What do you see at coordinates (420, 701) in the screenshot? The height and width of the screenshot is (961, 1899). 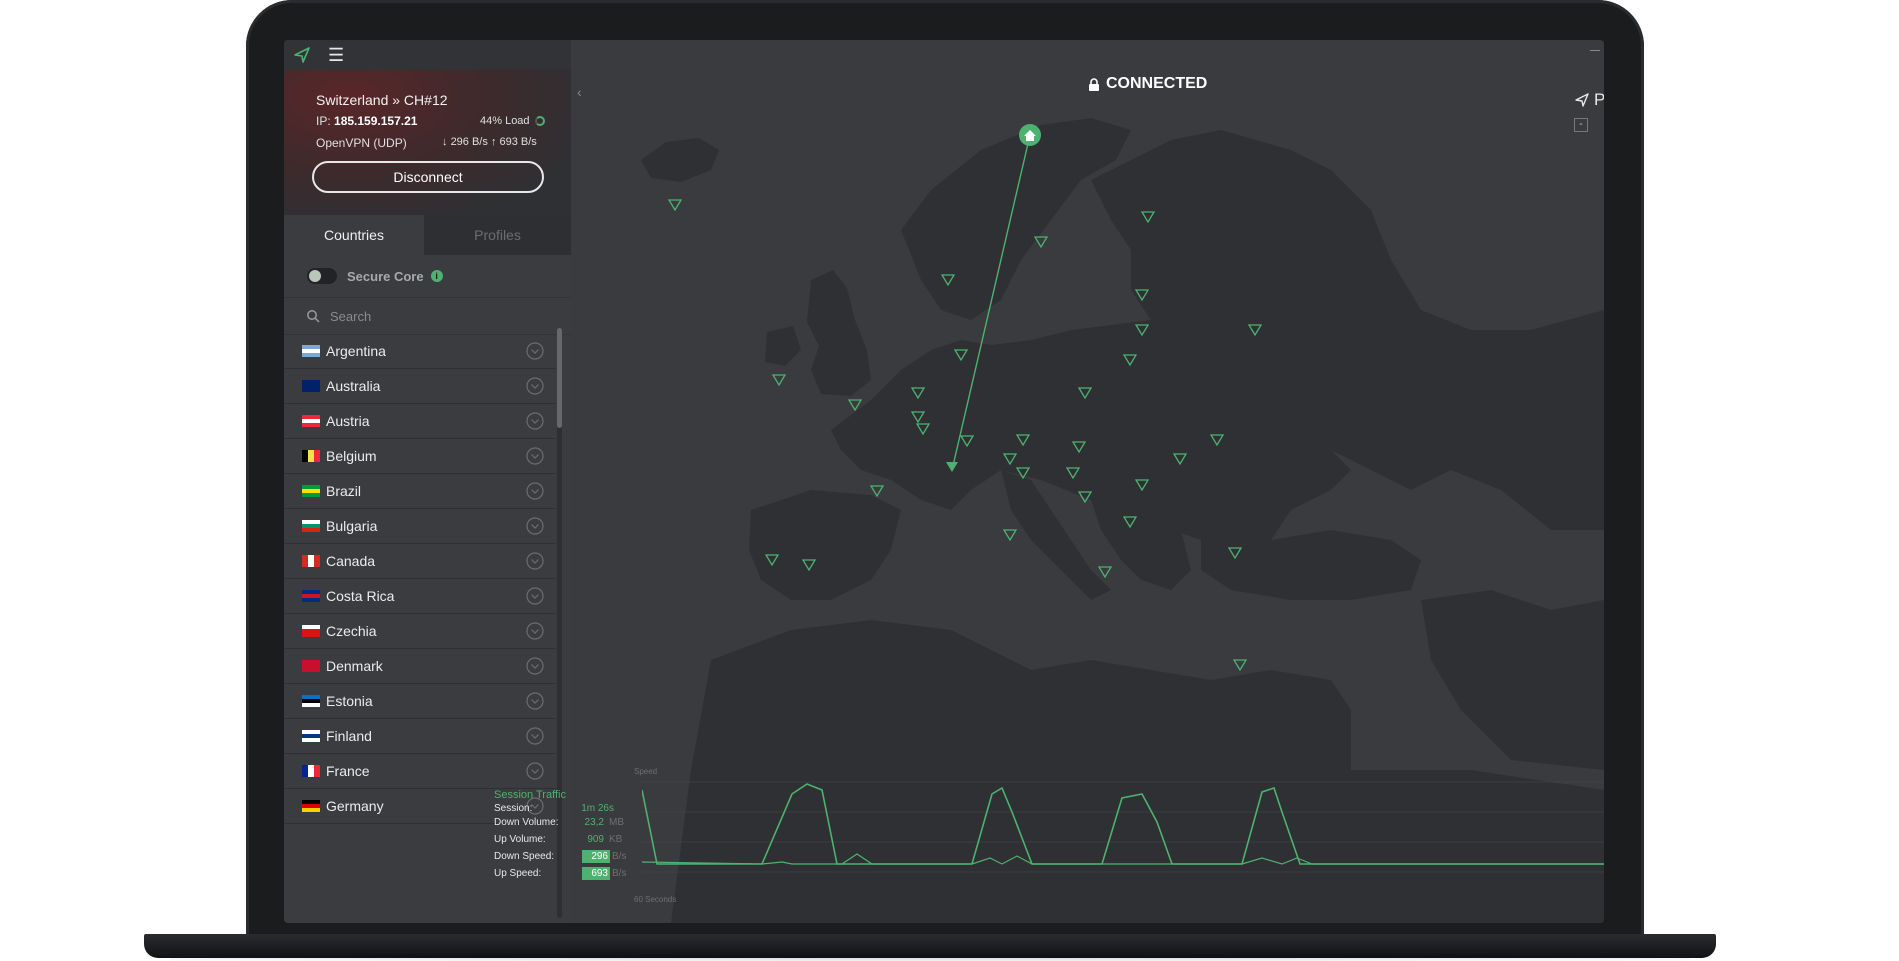 I see `list-item: Estonia` at bounding box center [420, 701].